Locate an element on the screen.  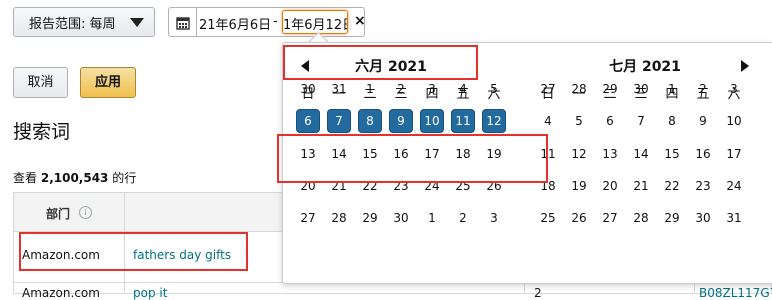
right-calendar-day: 12 is located at coordinates (579, 154).